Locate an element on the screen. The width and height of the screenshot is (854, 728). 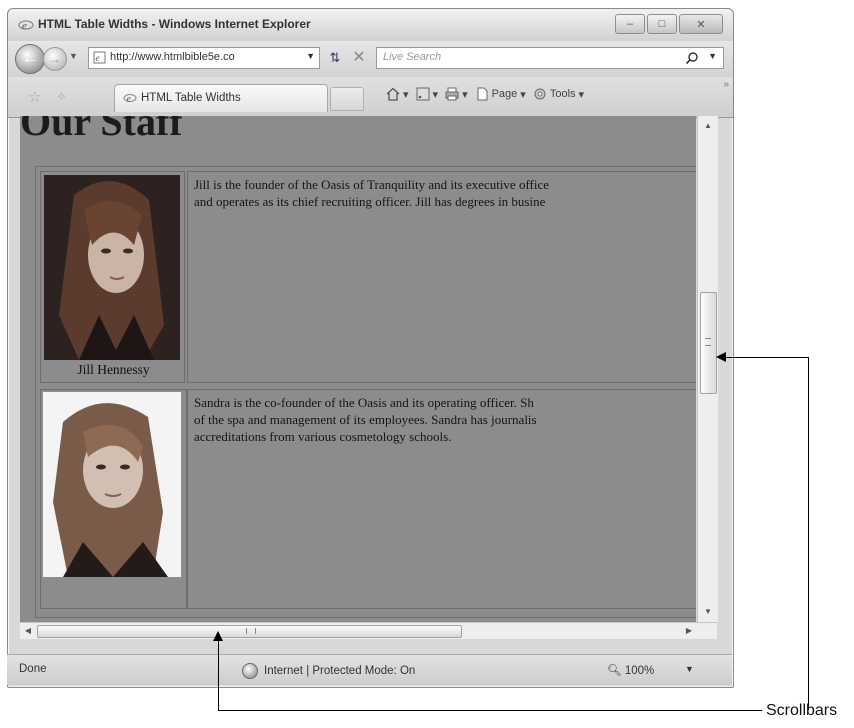
close-button: ✕ is located at coordinates (701, 24).